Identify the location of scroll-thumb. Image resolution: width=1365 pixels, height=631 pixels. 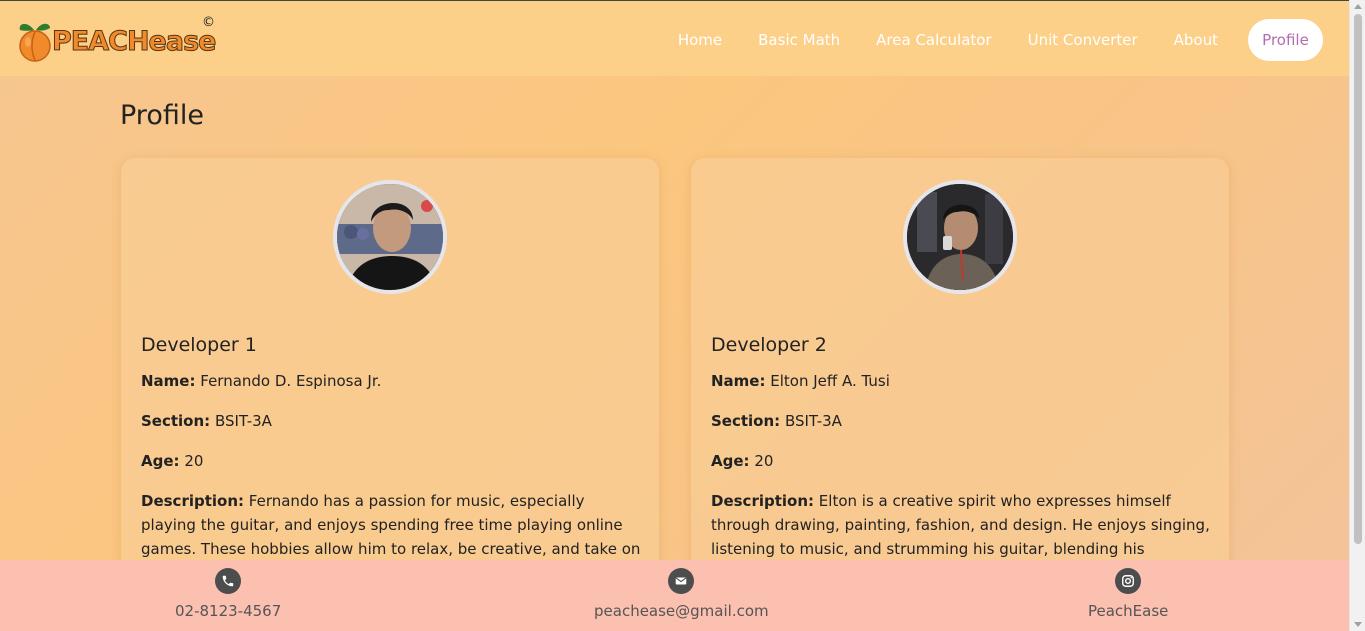
(1358, 279).